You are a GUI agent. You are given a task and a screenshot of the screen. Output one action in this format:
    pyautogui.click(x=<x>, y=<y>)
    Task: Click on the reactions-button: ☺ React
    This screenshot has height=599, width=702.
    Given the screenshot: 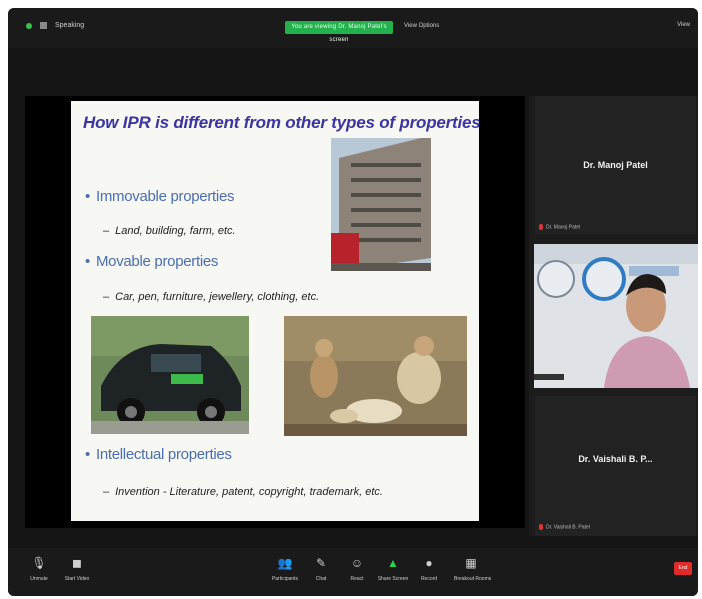 What is the action you would take?
    pyautogui.click(x=357, y=569)
    